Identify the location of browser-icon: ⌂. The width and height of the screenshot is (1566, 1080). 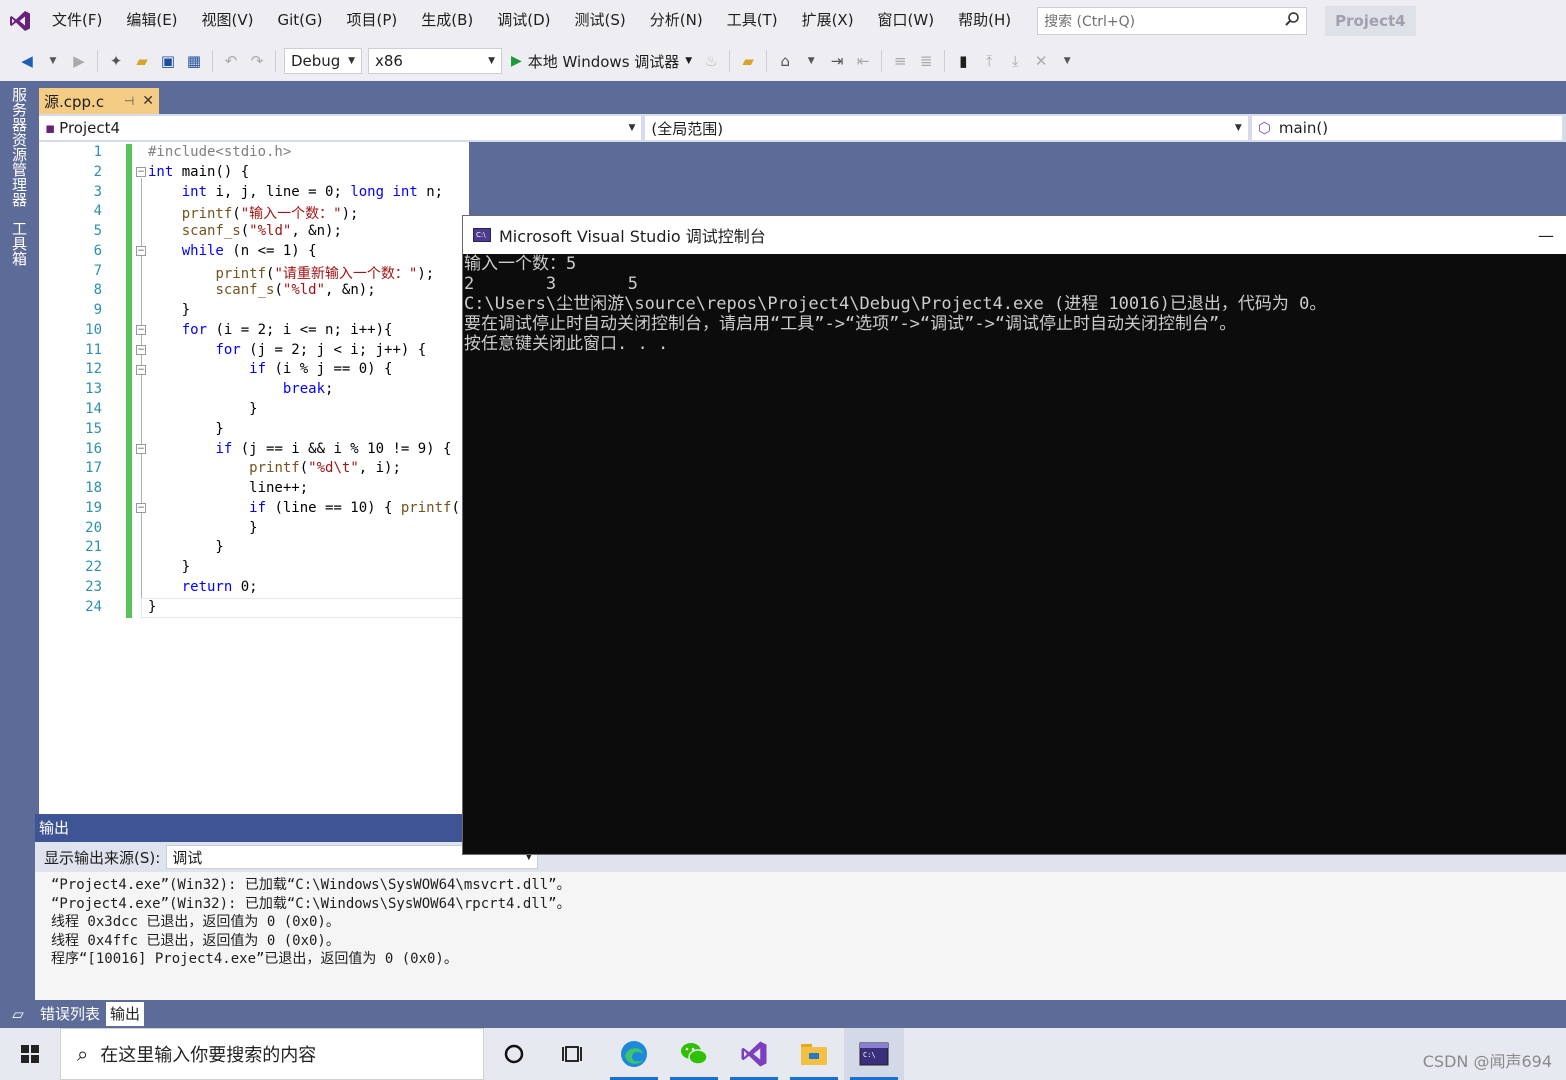
(785, 61).